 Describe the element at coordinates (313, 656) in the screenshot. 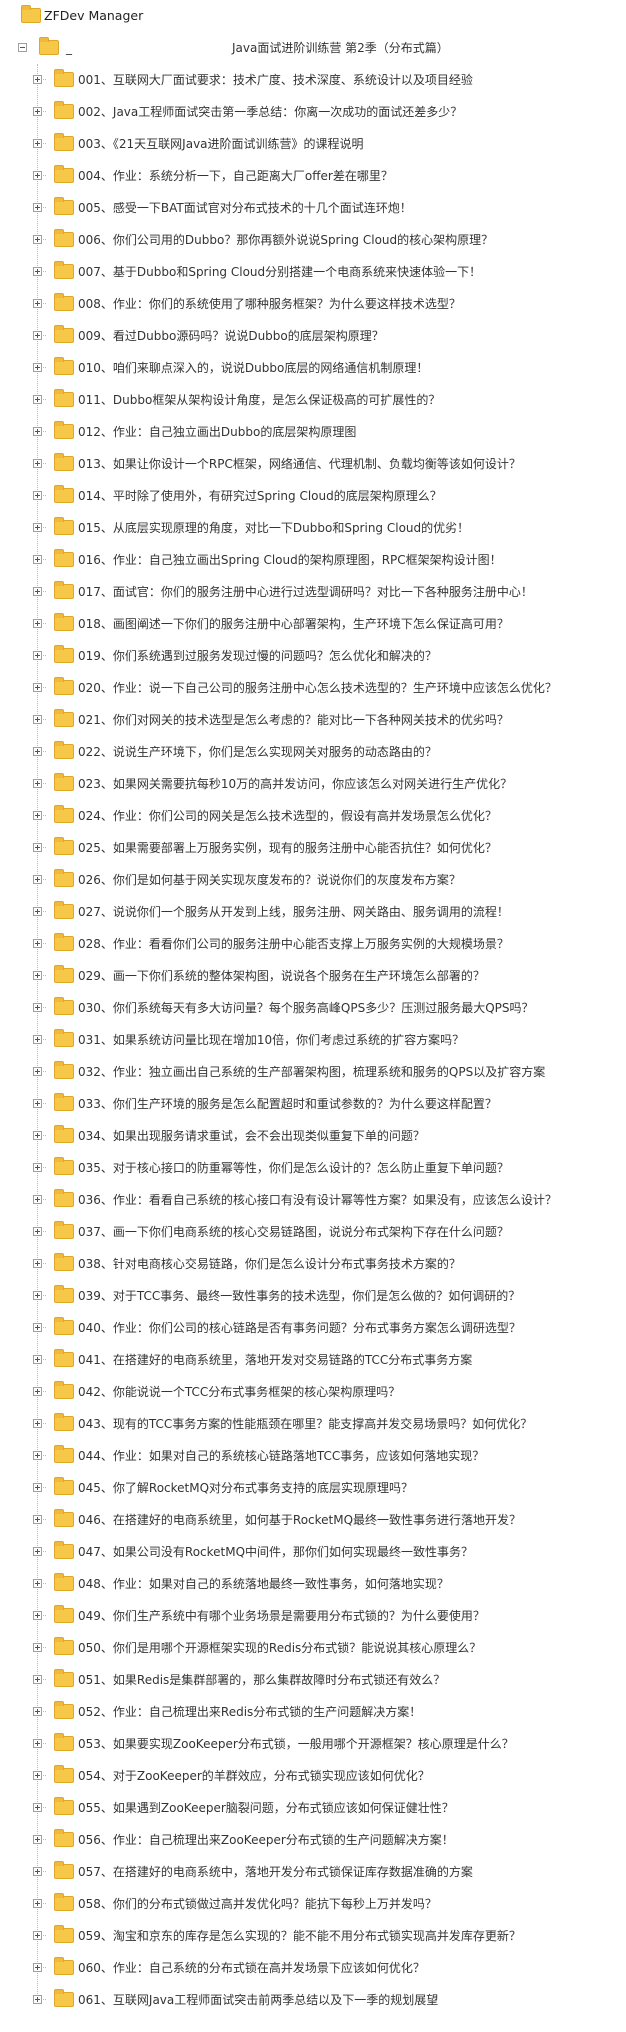

I see `lesson-folder-item: 019、你们系统遇到过服务发现过慢的问题吗？怎么优化和解决的？` at that location.